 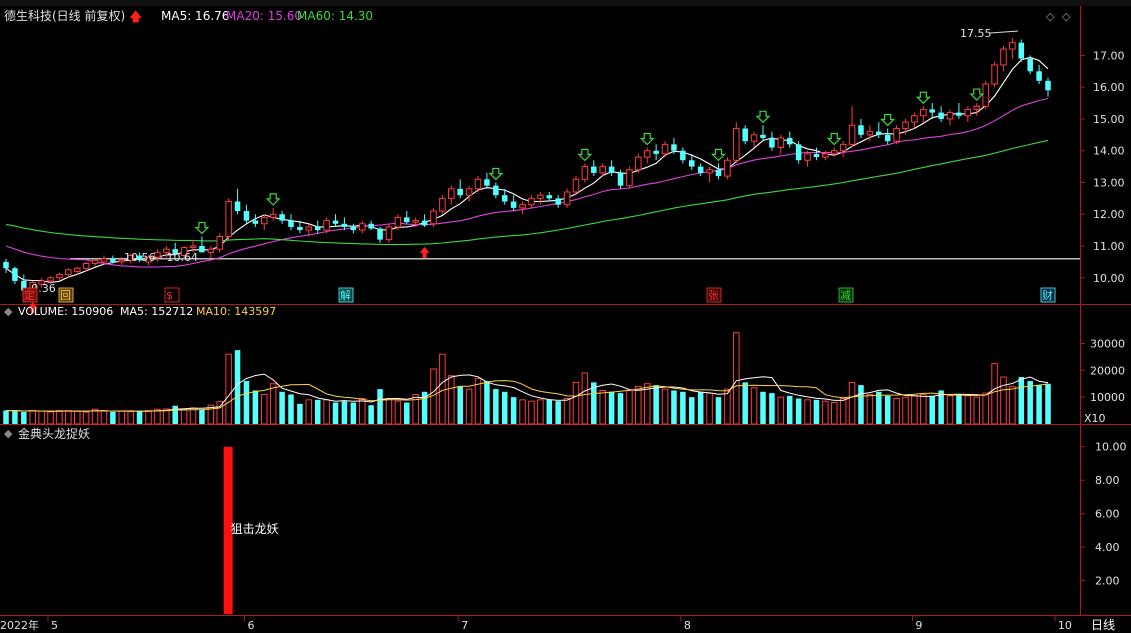 I want to click on price-tick-label: 13.00, so click(x=1109, y=182).